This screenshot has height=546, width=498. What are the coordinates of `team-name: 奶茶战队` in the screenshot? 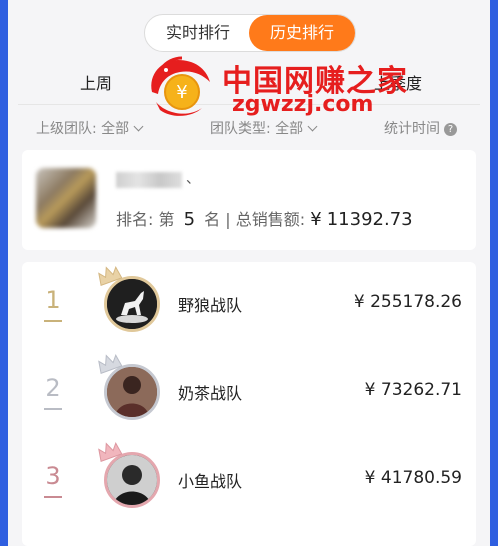 It's located at (210, 393).